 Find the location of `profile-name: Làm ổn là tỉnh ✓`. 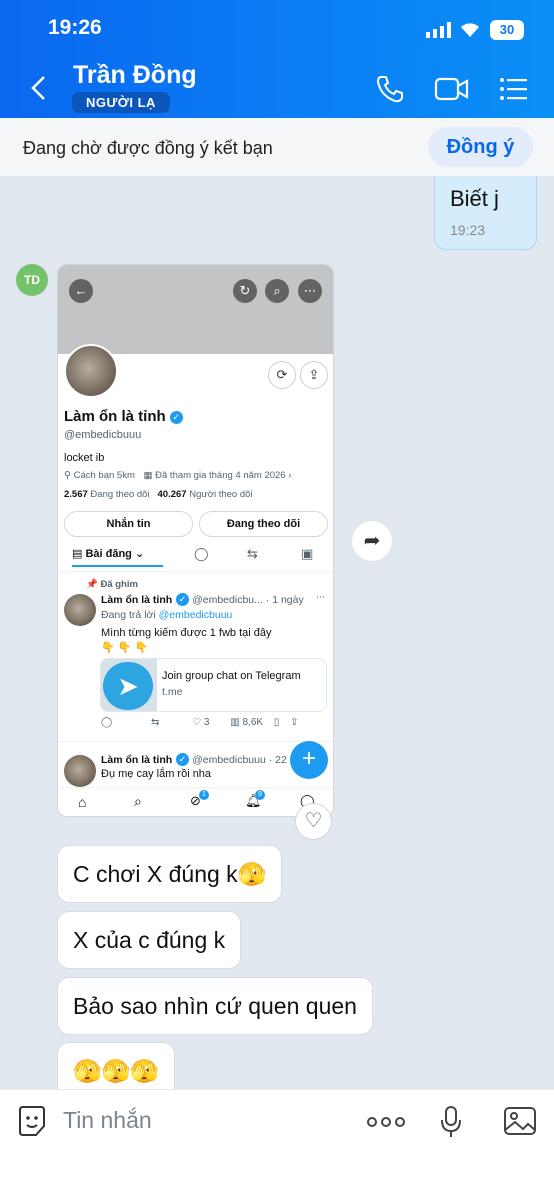

profile-name: Làm ổn là tỉnh ✓ is located at coordinates (123, 416).